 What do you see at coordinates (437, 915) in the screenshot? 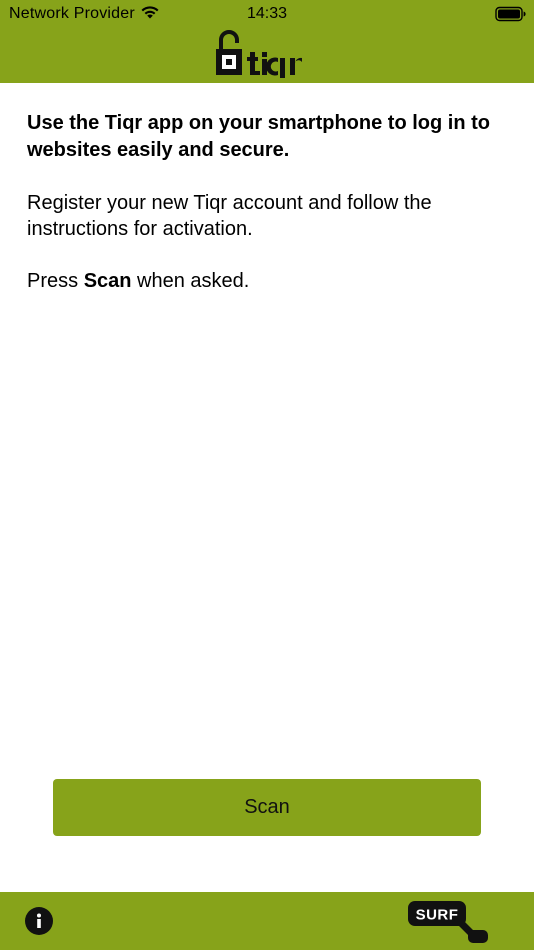
I see `surf-logo-text: SURF` at bounding box center [437, 915].